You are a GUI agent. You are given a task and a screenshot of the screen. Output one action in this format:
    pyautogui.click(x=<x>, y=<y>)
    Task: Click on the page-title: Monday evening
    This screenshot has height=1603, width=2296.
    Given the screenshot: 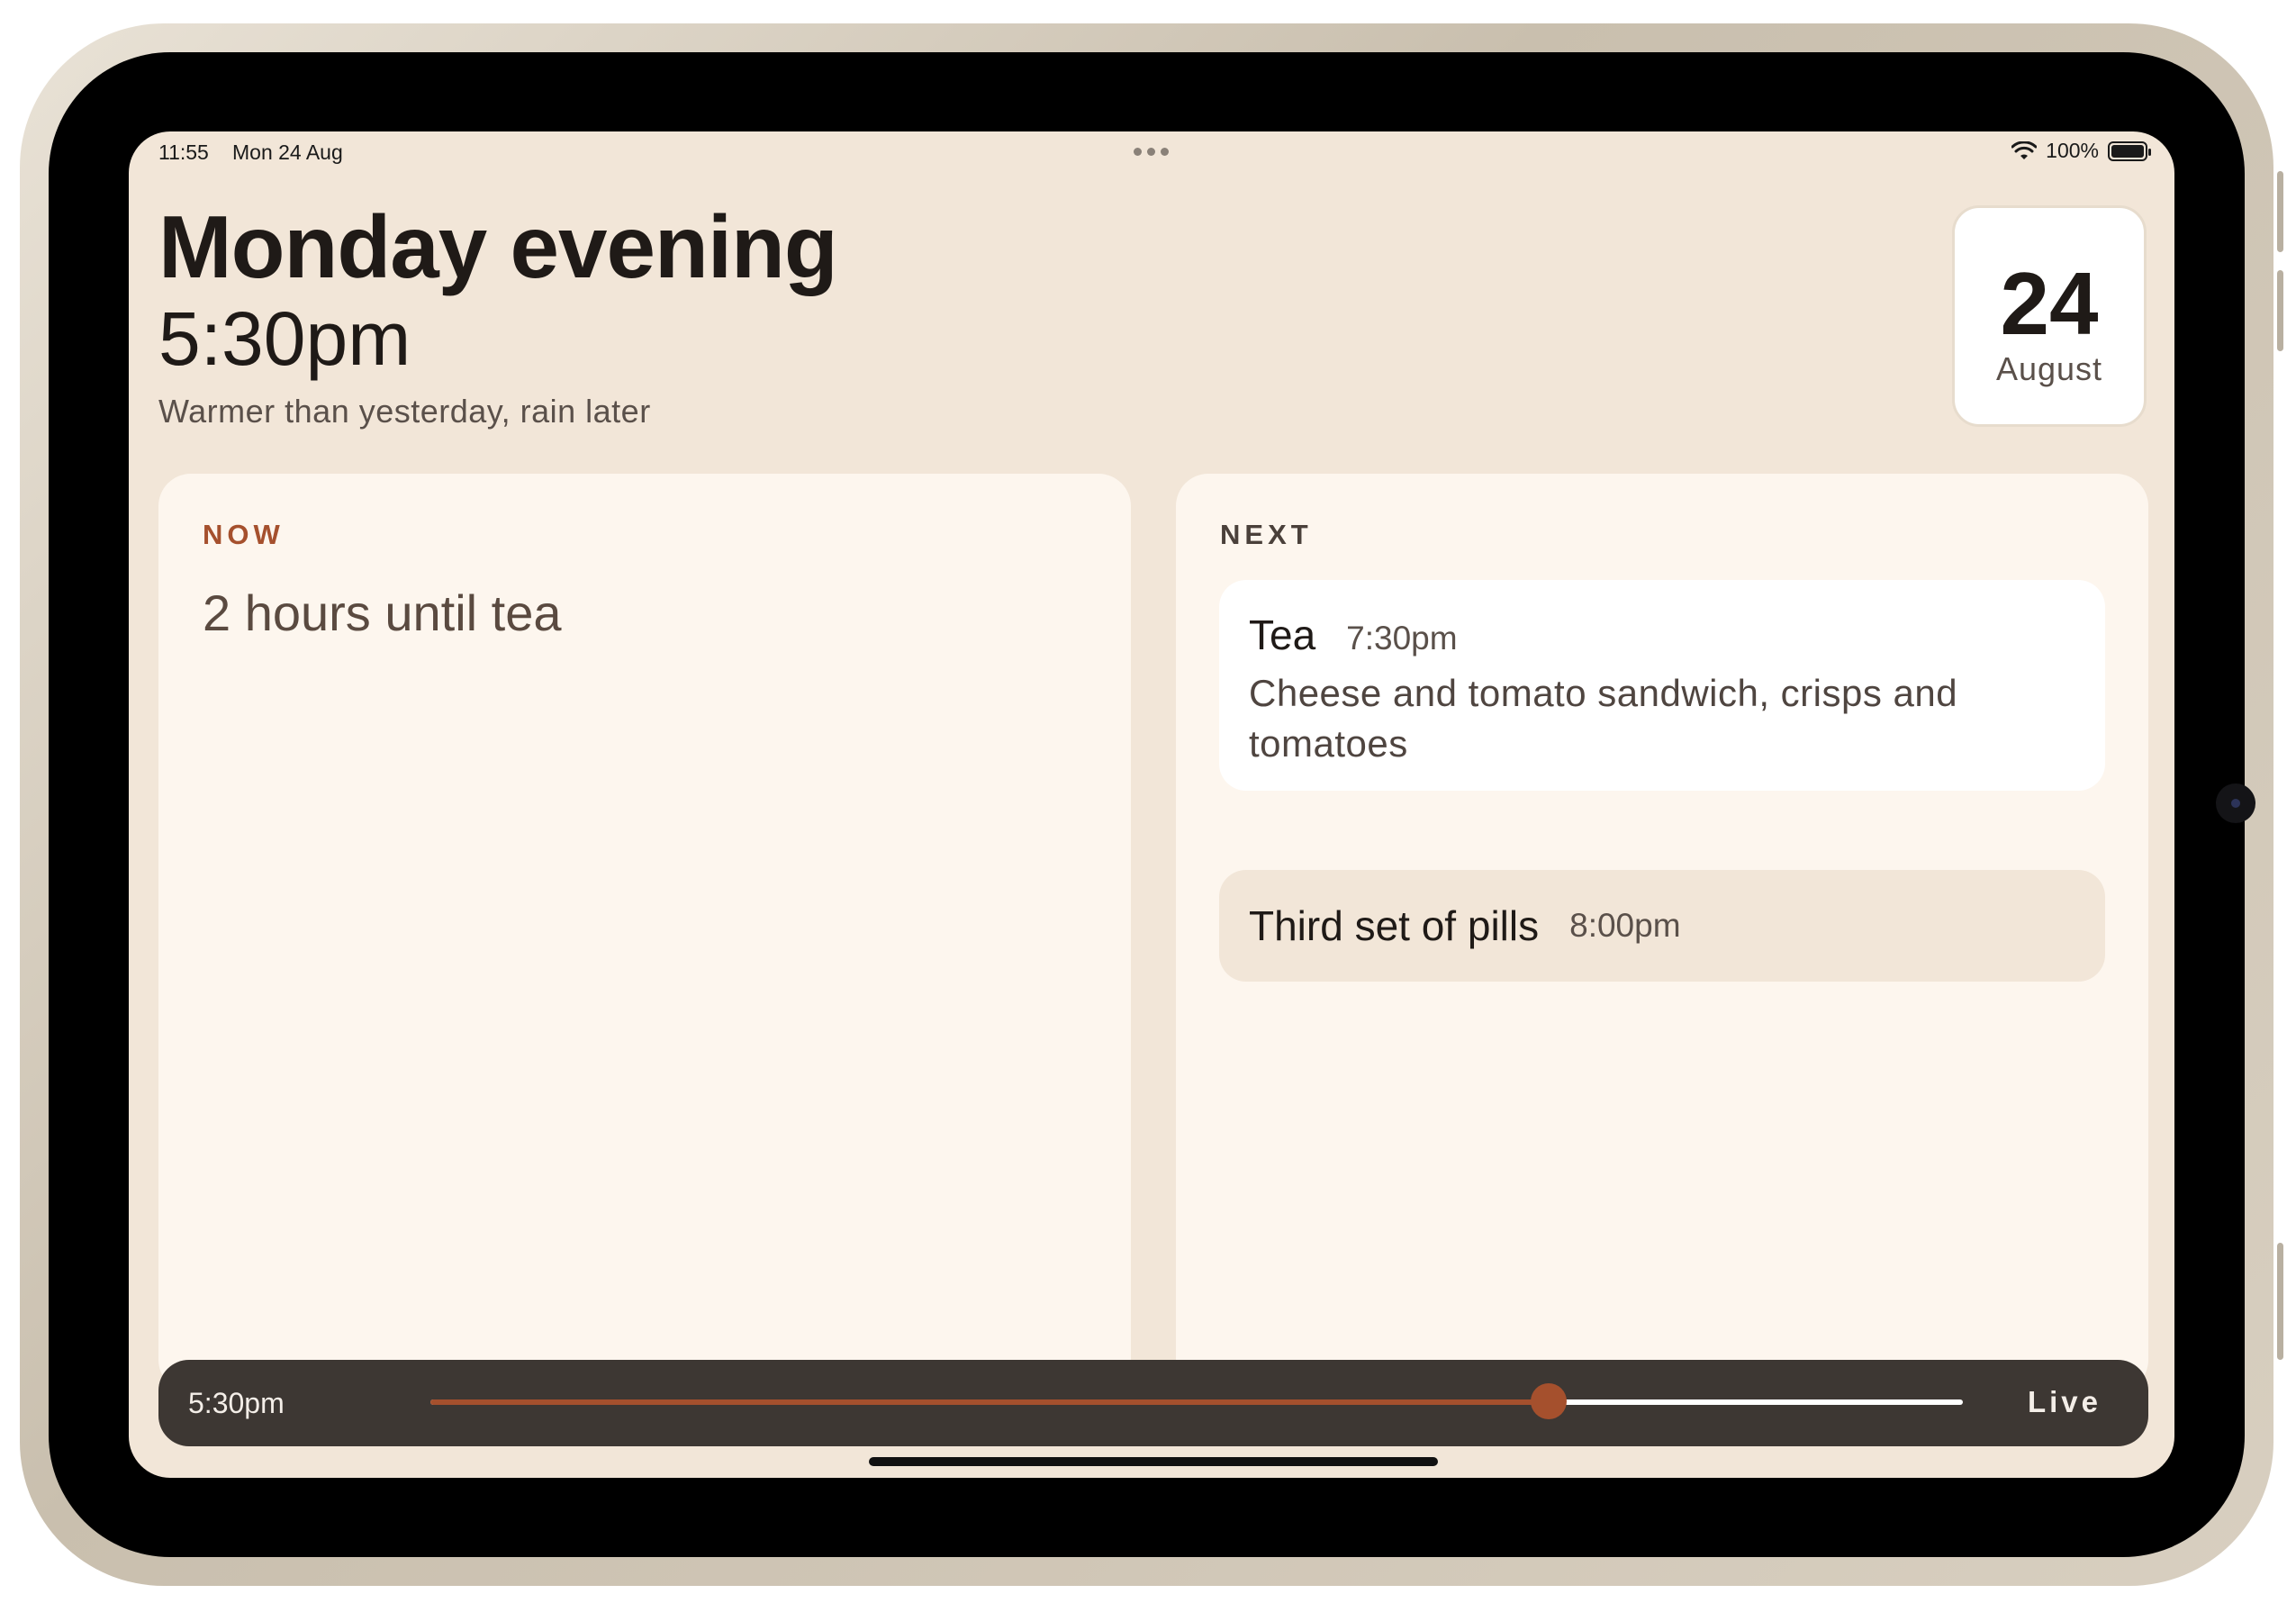 What is the action you would take?
    pyautogui.click(x=498, y=246)
    